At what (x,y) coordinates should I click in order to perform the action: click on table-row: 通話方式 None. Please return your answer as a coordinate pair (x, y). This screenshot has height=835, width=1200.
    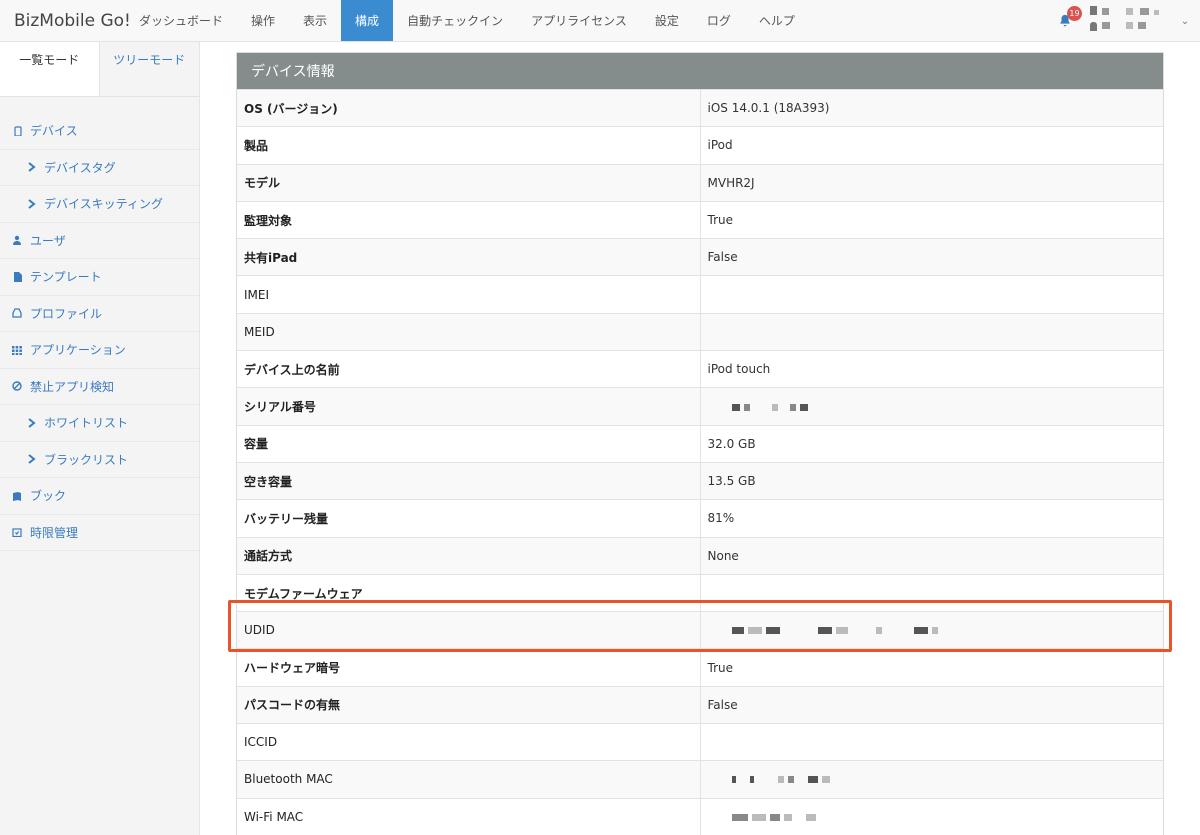
    Looking at the image, I should click on (700, 555).